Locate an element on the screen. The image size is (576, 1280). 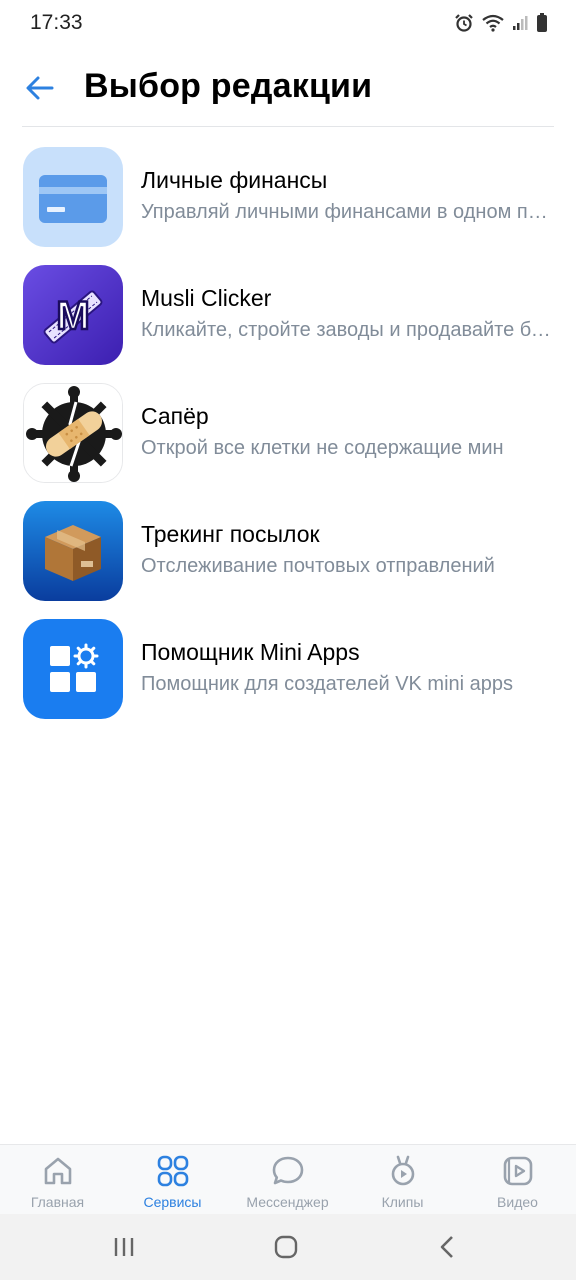
apps-gear-icon is located at coordinates (73, 669).